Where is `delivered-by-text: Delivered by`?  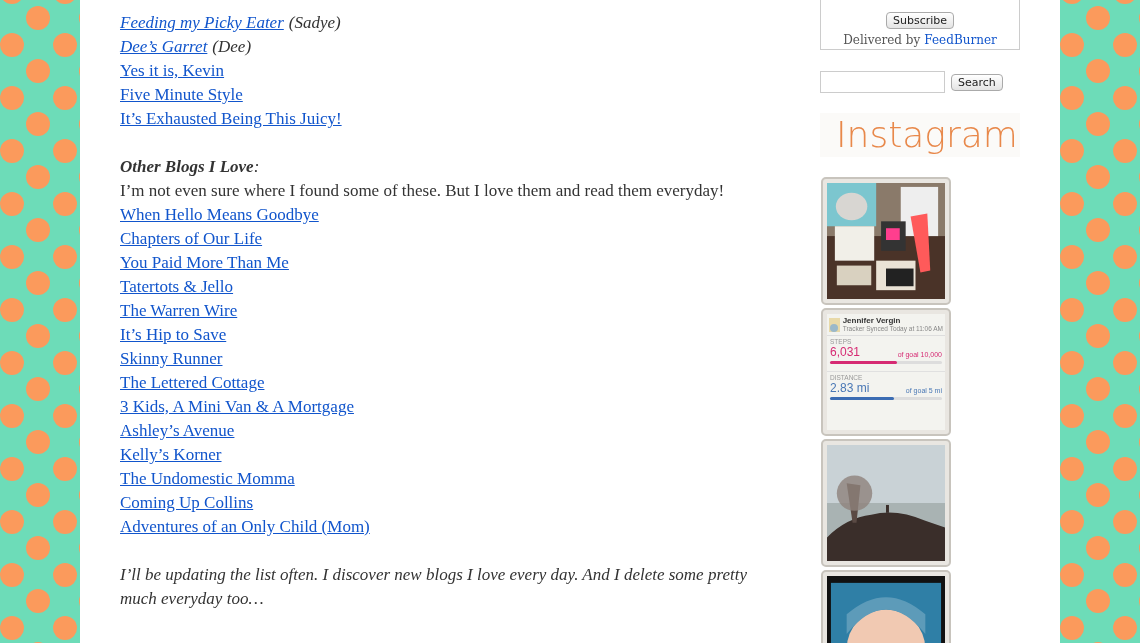
delivered-by-text: Delivered by is located at coordinates (882, 40).